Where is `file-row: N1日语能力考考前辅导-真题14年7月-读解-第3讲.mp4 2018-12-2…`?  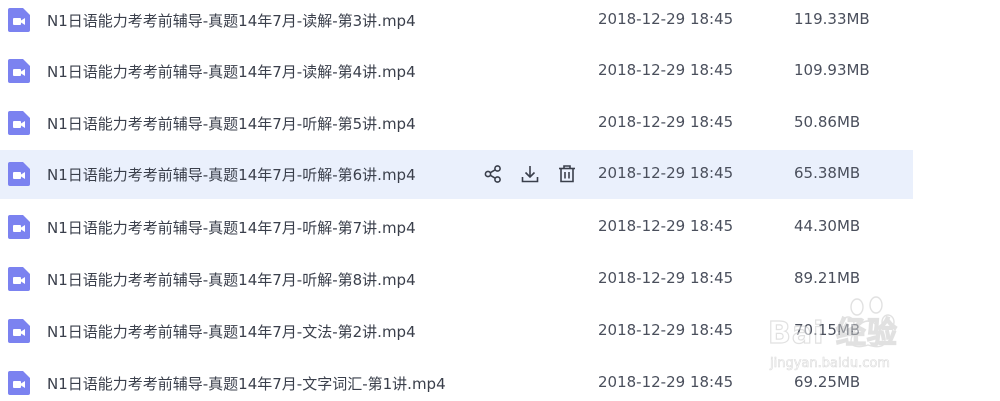
file-row: N1日语能力考考前辅导-真题14年7月-读解-第3讲.mp4 2018-12-2… is located at coordinates (456, 22).